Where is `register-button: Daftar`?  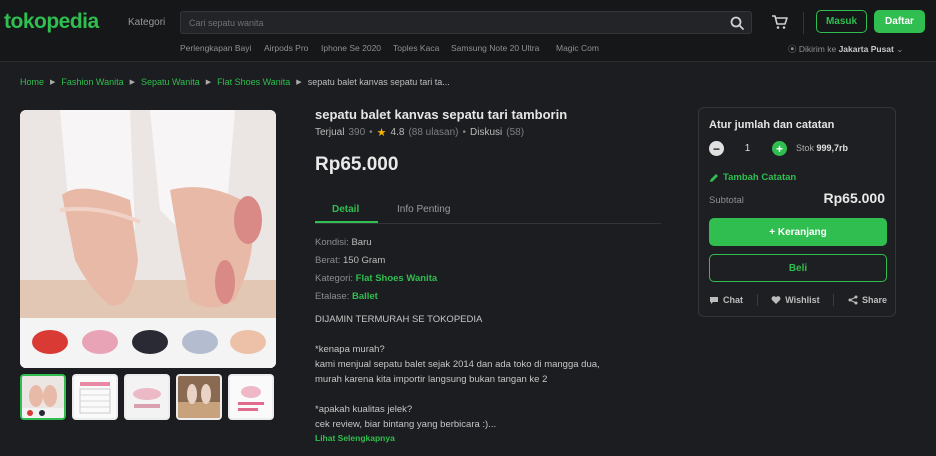 register-button: Daftar is located at coordinates (899, 21).